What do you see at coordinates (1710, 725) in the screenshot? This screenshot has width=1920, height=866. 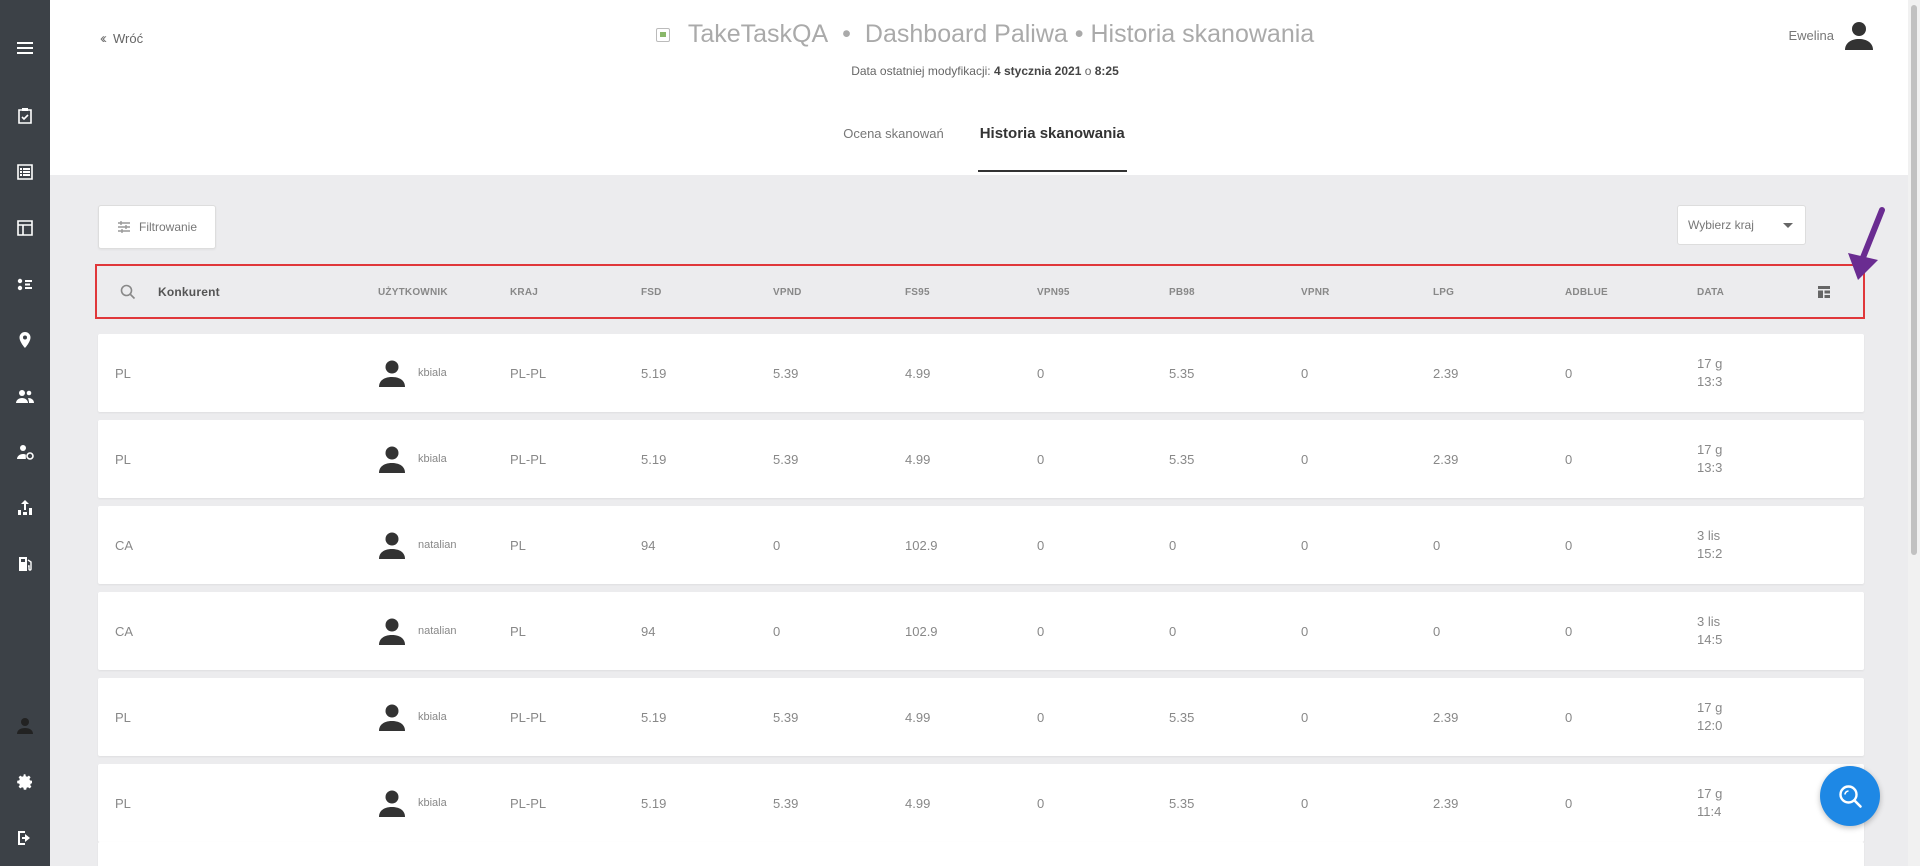 I see `time-line: 12:0` at bounding box center [1710, 725].